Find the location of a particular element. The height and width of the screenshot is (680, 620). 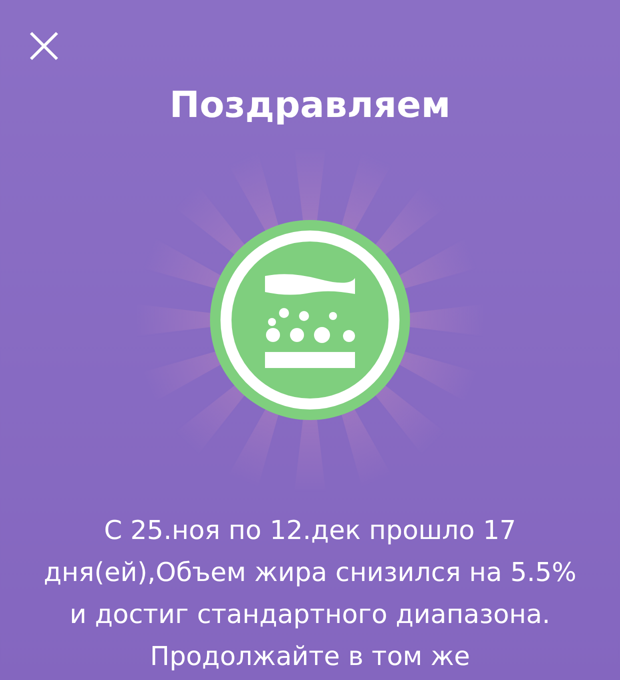

close-button is located at coordinates (44, 46).